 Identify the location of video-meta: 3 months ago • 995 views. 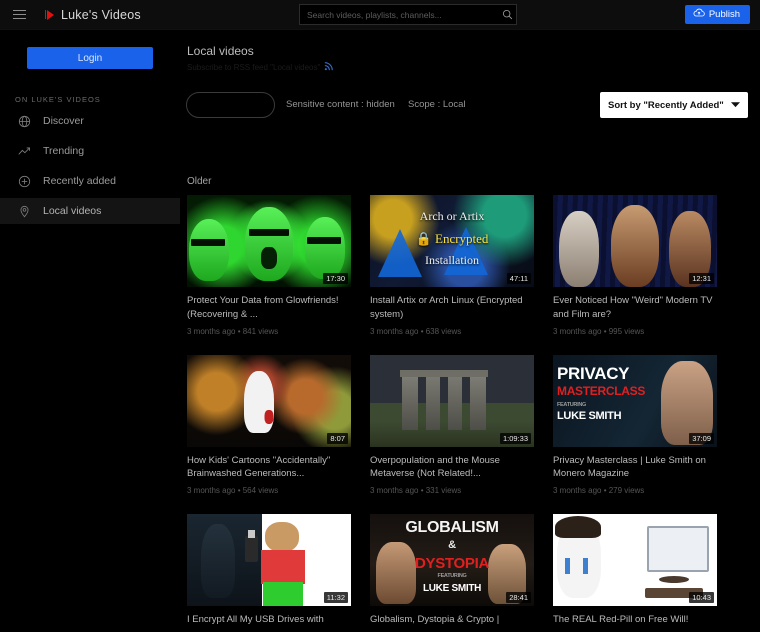
(599, 331).